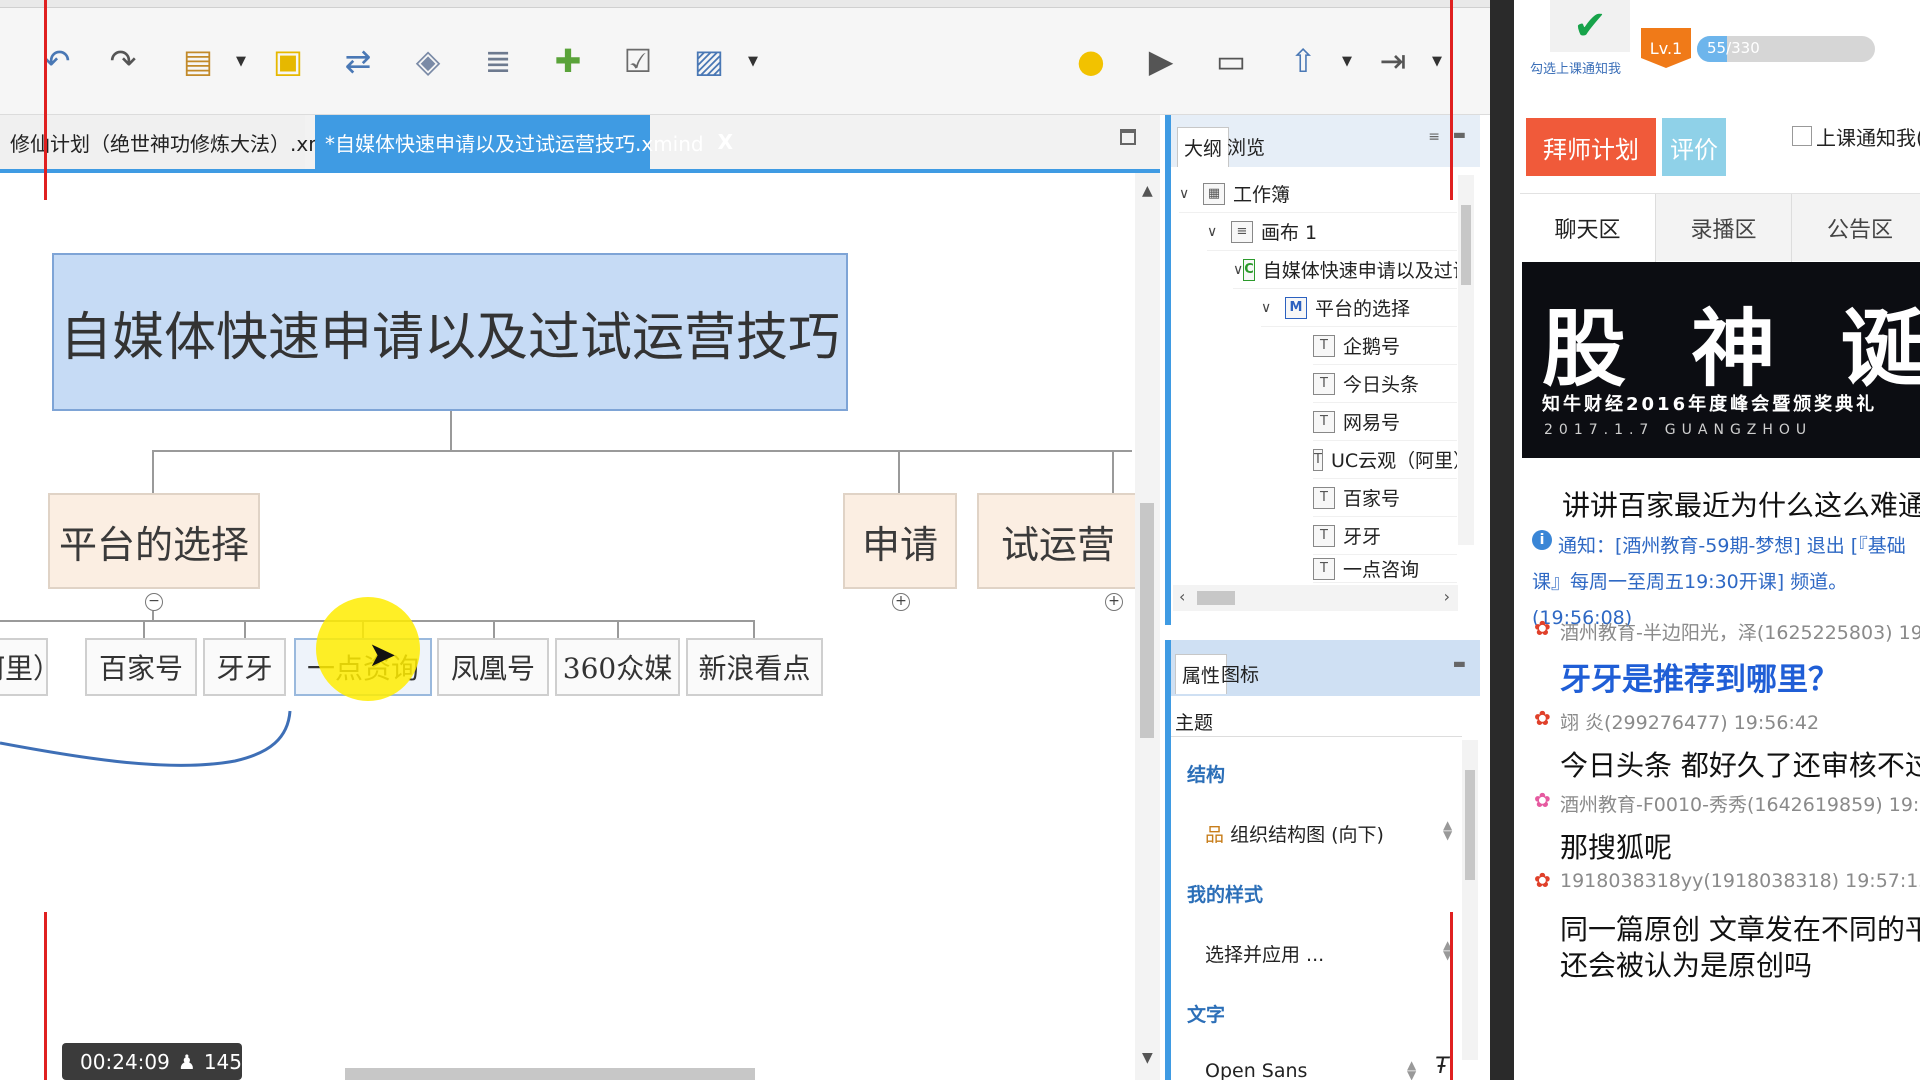 This screenshot has width=1920, height=1080. What do you see at coordinates (1294, 833) in the screenshot?
I see `structure-select: 品 组织结构图 (向下)` at bounding box center [1294, 833].